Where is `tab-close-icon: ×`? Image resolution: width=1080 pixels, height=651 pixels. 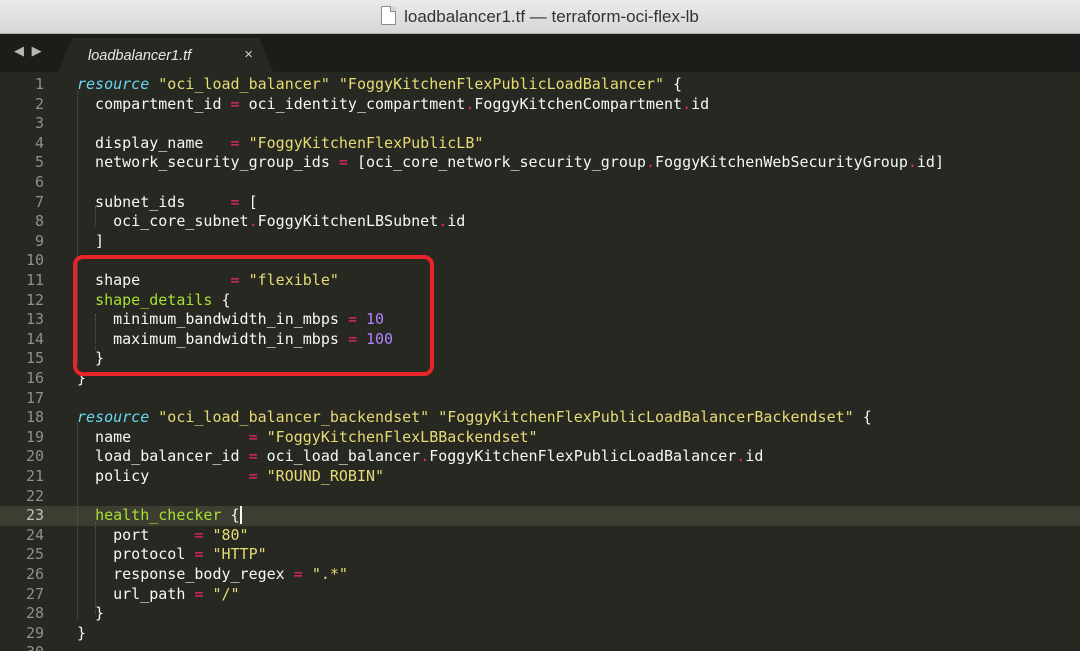
tab-close-icon: × is located at coordinates (248, 54).